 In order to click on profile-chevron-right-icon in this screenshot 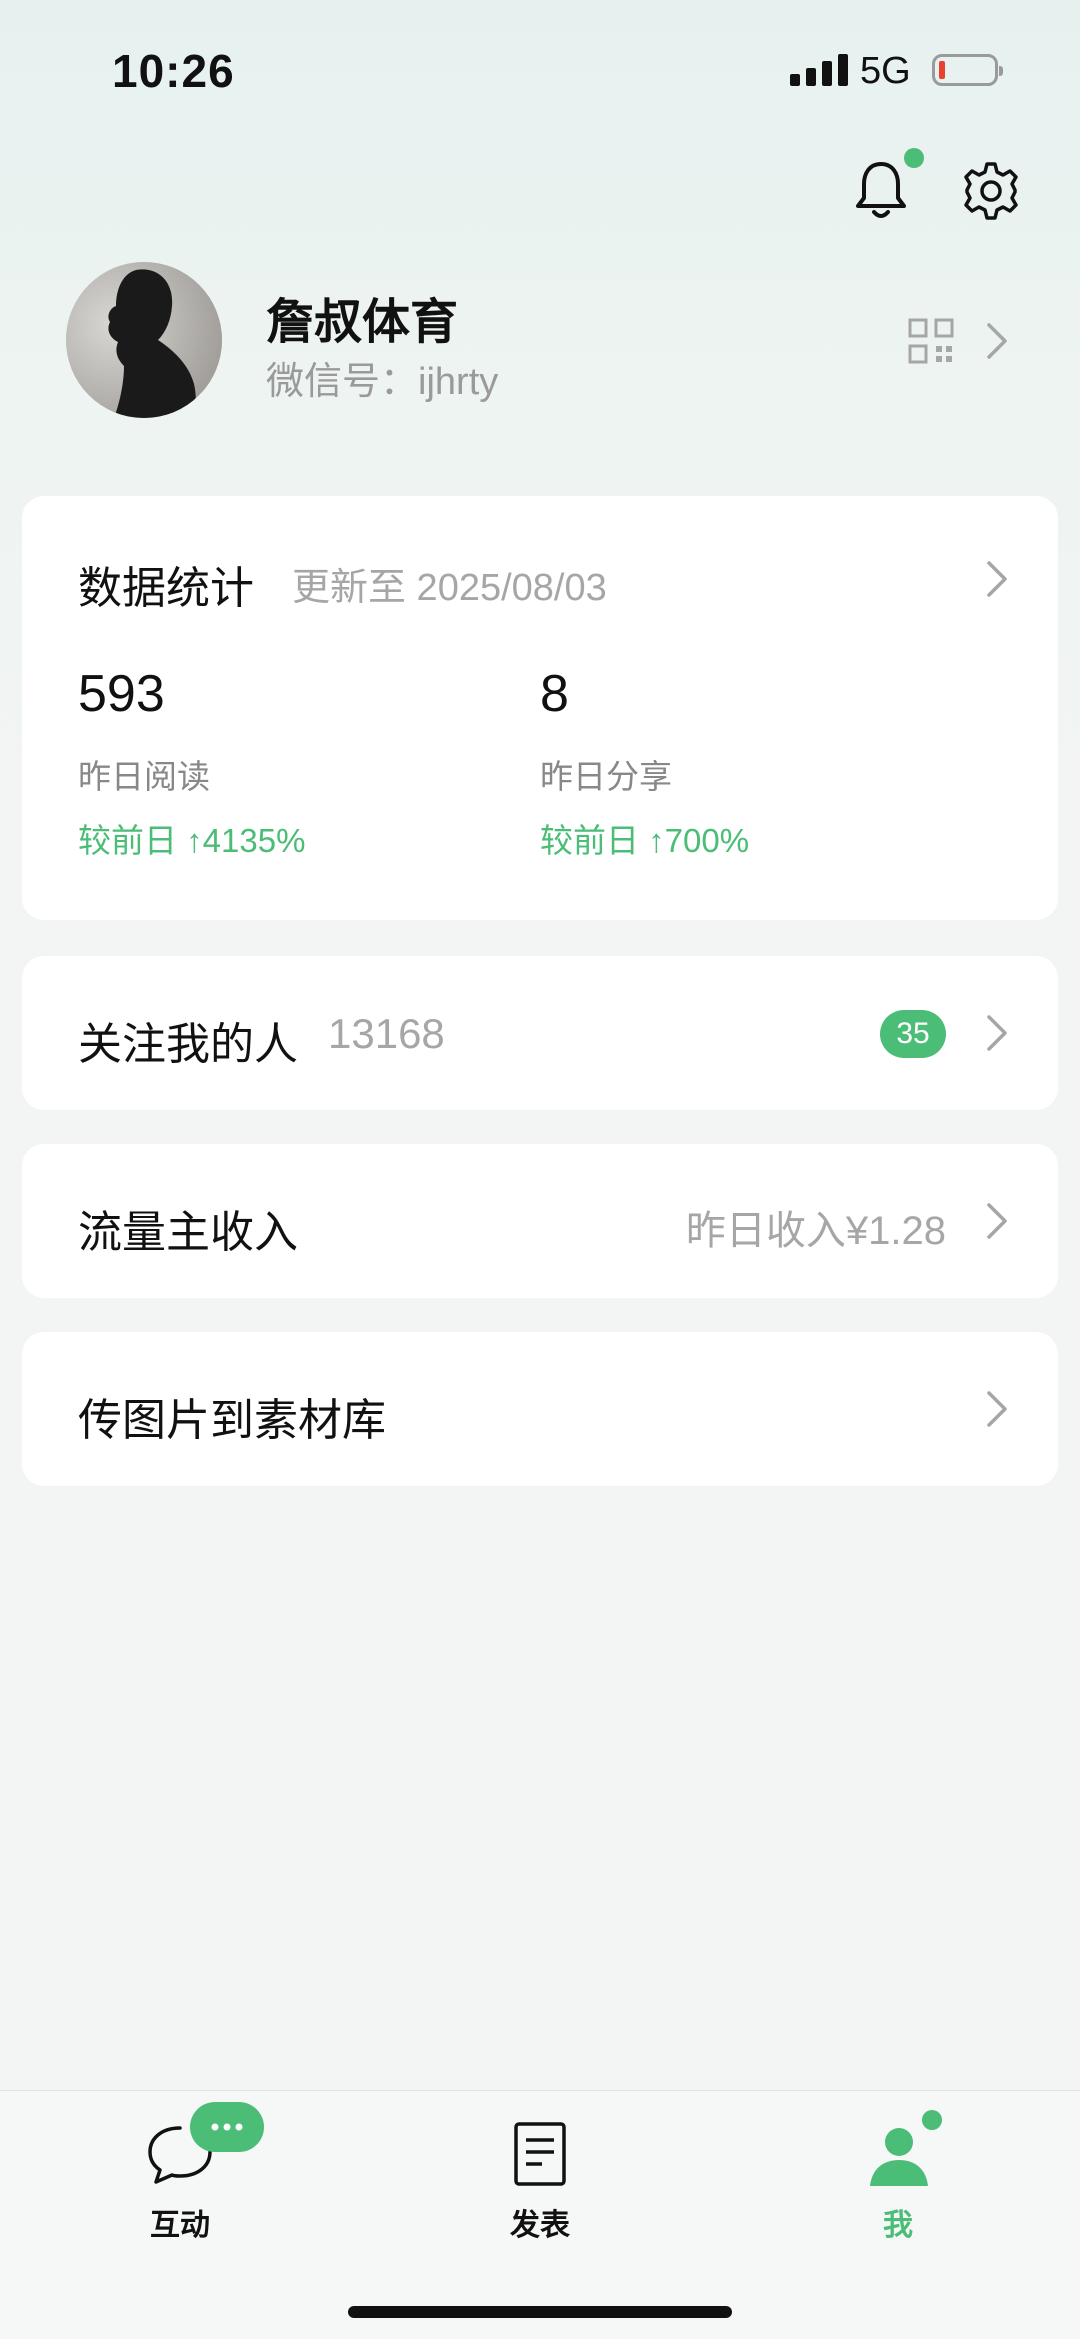, I will do `click(997, 341)`.